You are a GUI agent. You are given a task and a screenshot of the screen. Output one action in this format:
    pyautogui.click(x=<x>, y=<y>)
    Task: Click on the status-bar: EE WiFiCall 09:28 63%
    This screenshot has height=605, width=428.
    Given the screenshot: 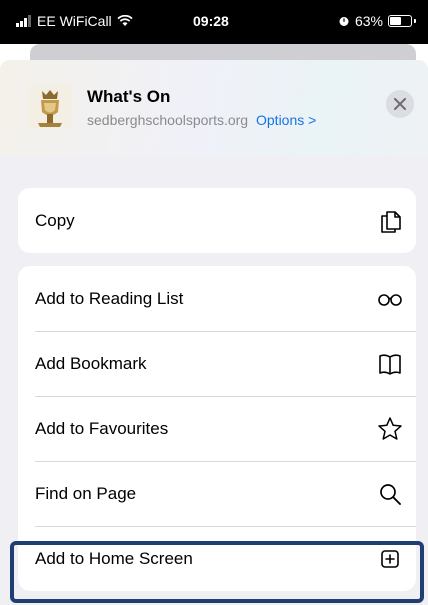 What is the action you would take?
    pyautogui.click(x=214, y=22)
    